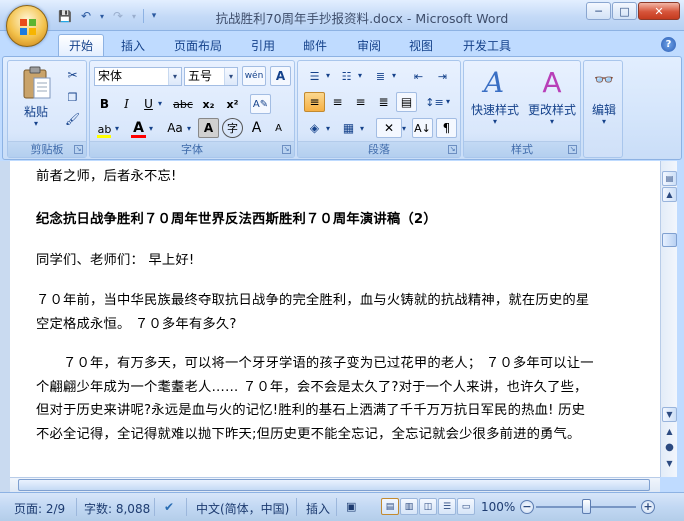 This screenshot has height=521, width=684. What do you see at coordinates (669, 463) in the screenshot?
I see `next-page-icon: ▼` at bounding box center [669, 463].